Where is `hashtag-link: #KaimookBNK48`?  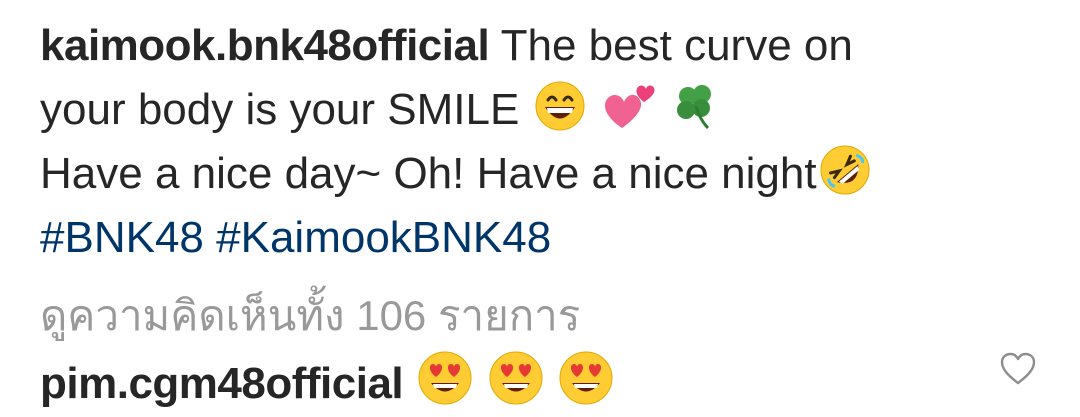
hashtag-link: #KaimookBNK48 is located at coordinates (383, 237).